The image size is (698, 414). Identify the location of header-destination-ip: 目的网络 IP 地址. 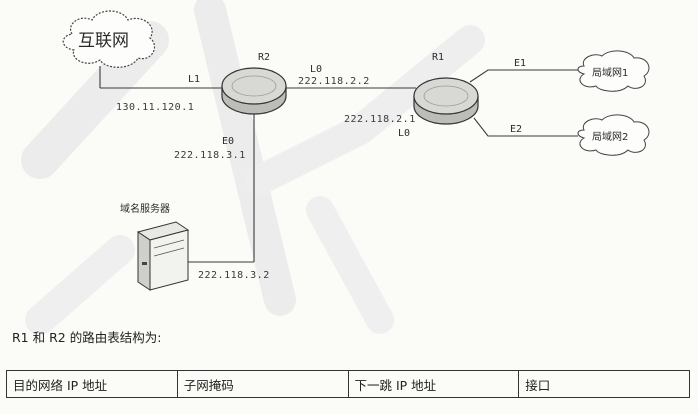
(92, 384).